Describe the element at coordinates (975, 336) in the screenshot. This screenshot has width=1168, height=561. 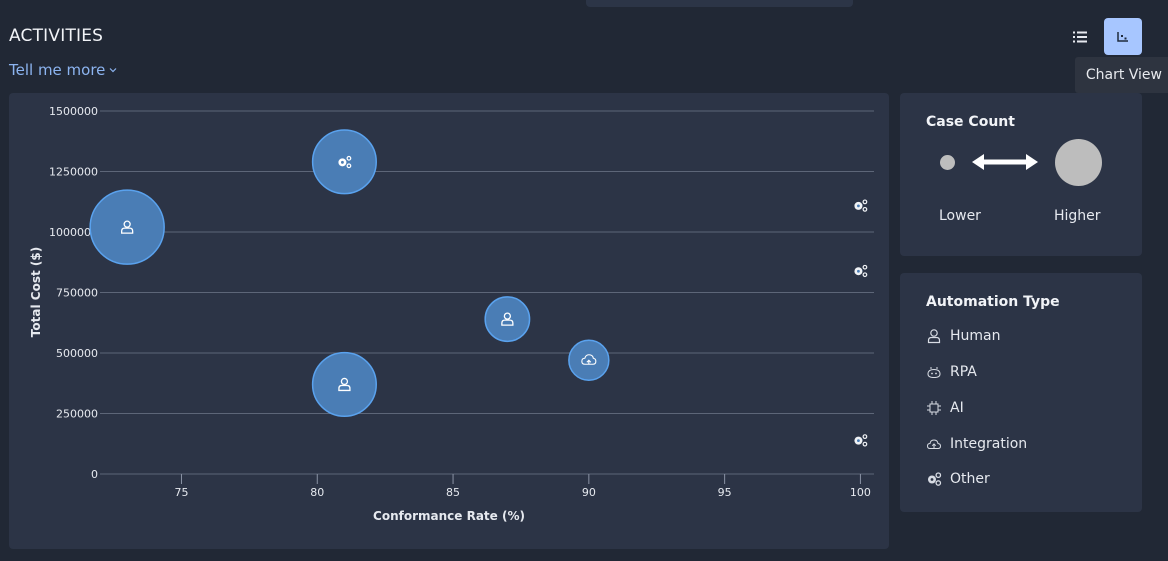
I see `legend-label: Human` at that location.